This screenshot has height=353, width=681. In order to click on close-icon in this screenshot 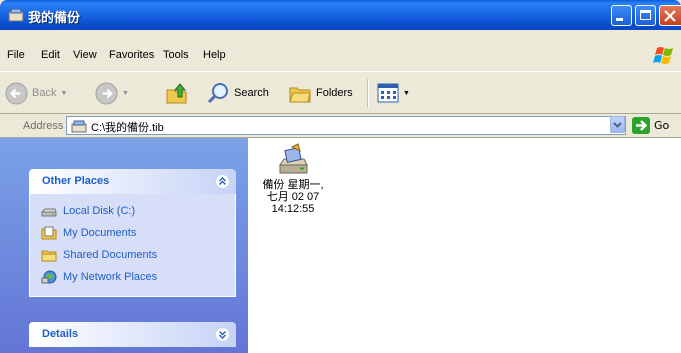, I will do `click(670, 16)`.